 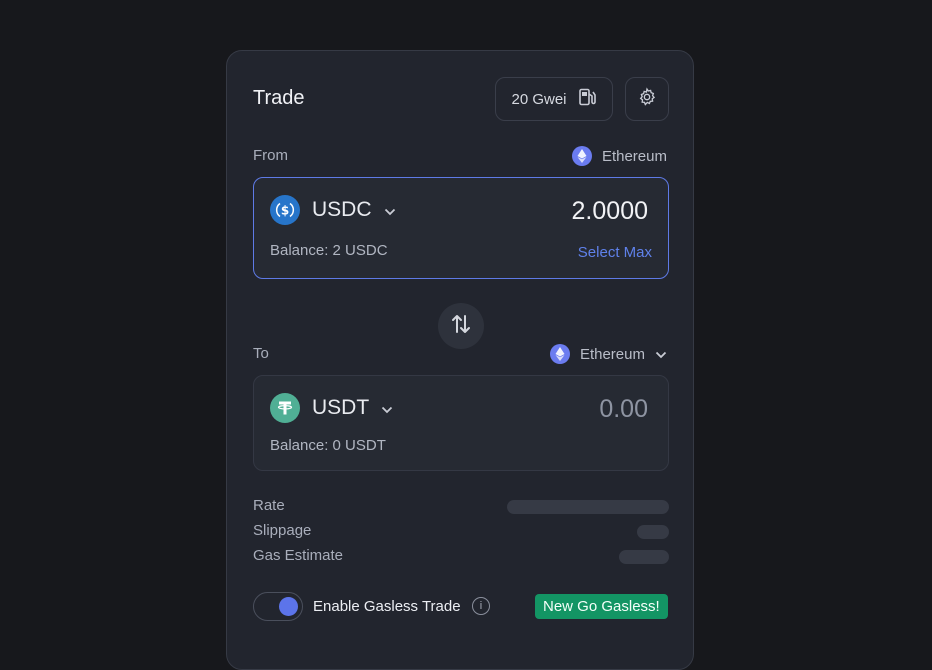 What do you see at coordinates (461, 423) in the screenshot?
I see `to-token-box: USDT 0.00 Balance: 0 USDT` at bounding box center [461, 423].